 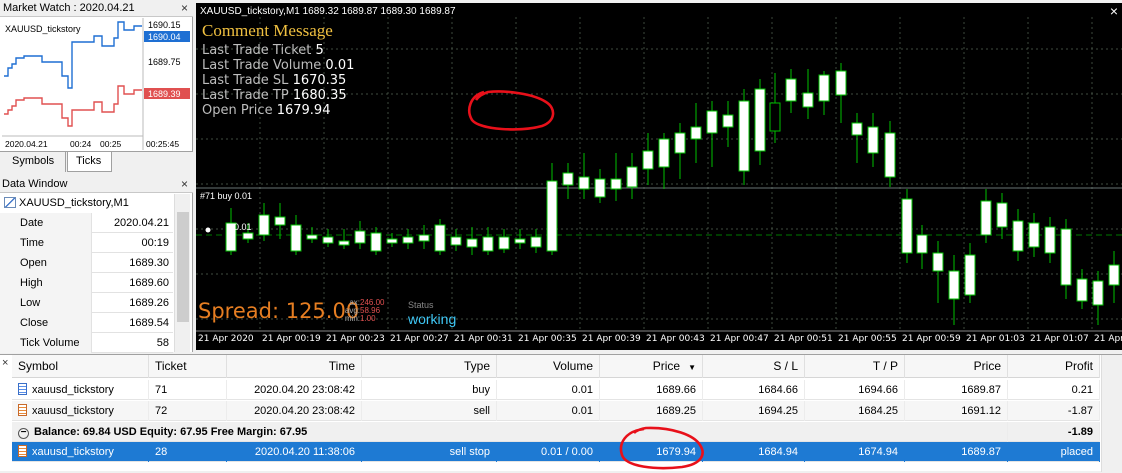 What do you see at coordinates (1078, 366) in the screenshot?
I see `column-header-label: Profit` at bounding box center [1078, 366].